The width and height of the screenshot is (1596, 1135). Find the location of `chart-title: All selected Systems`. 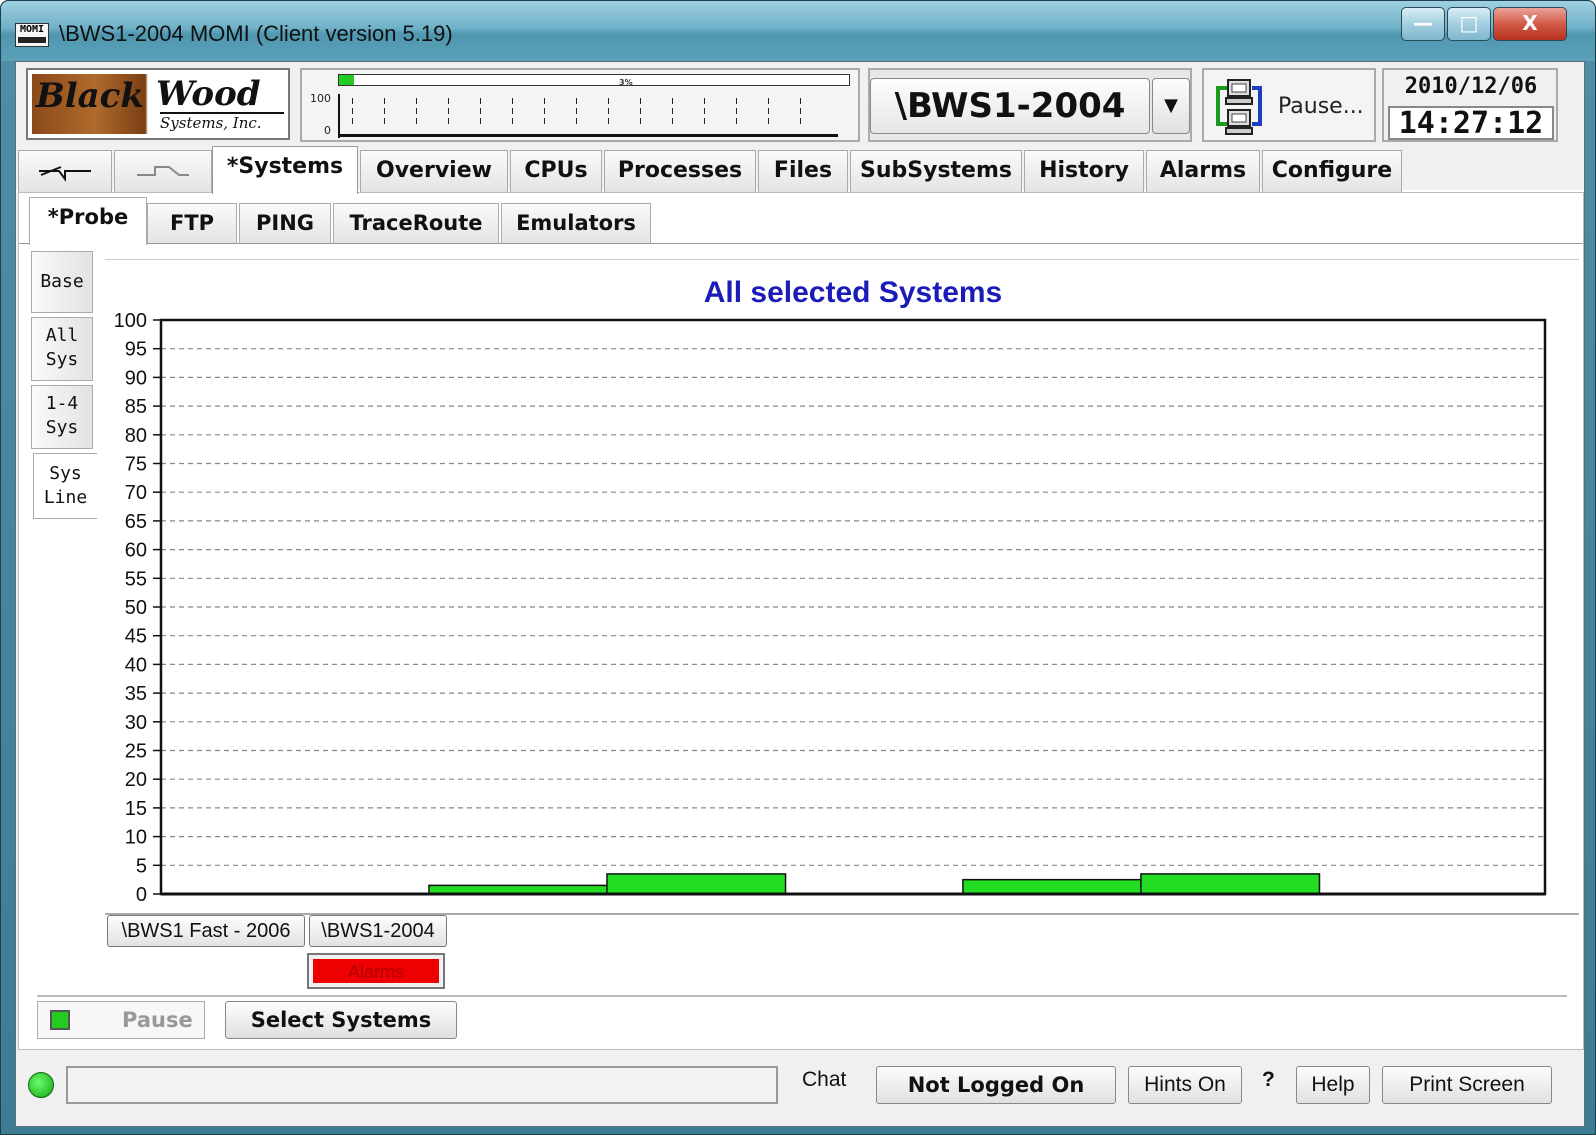

chart-title: All selected Systems is located at coordinates (853, 292).